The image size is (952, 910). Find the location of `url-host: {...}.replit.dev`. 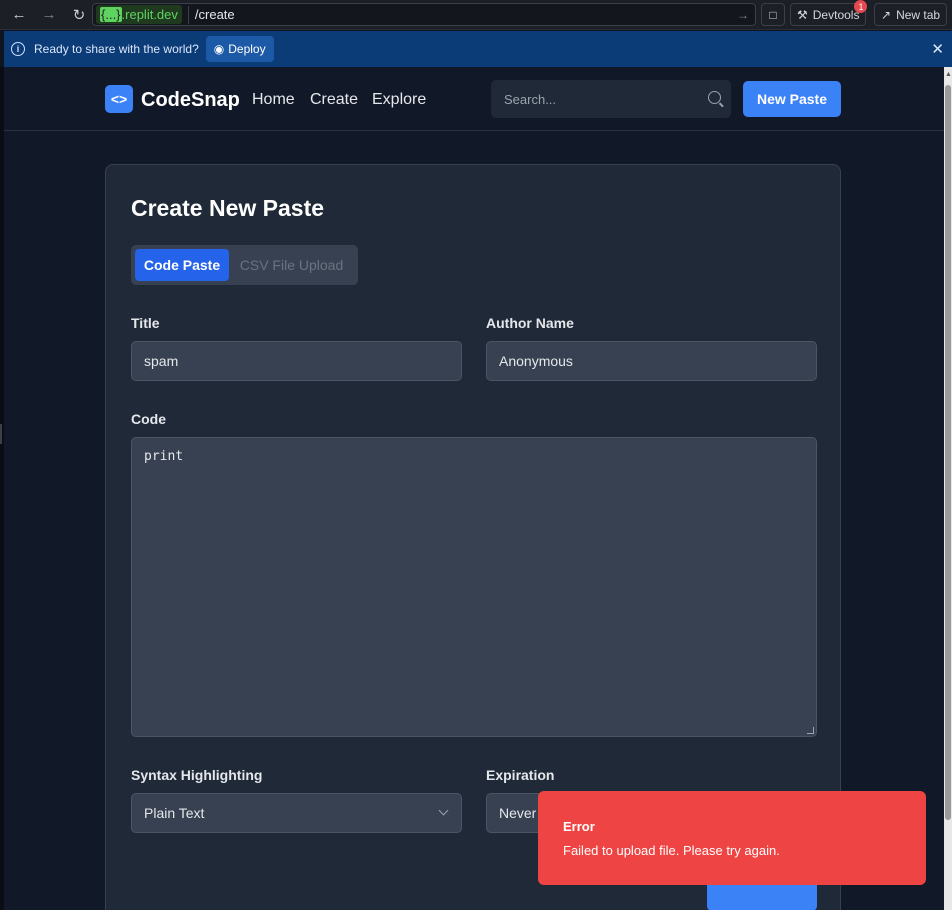

url-host: {...}.replit.dev is located at coordinates (139, 14).